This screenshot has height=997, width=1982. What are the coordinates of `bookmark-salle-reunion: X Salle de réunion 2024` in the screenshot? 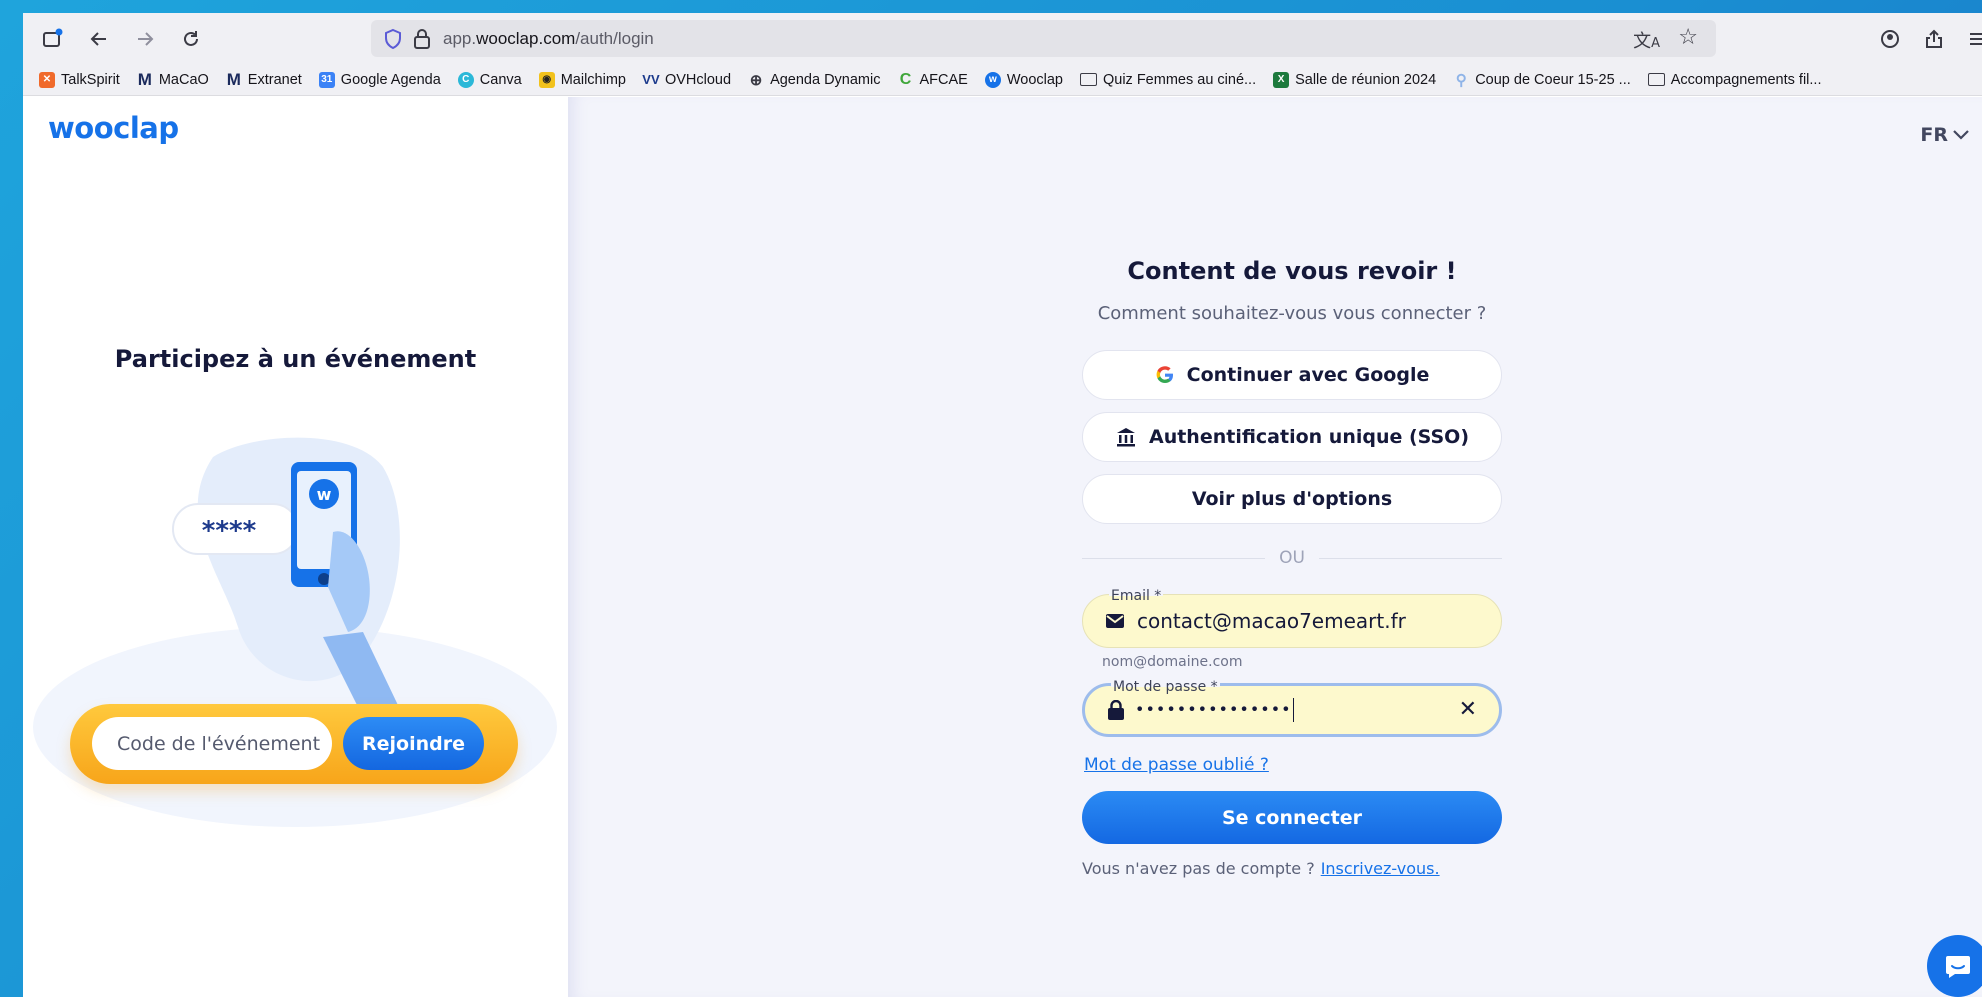 It's located at (1354, 79).